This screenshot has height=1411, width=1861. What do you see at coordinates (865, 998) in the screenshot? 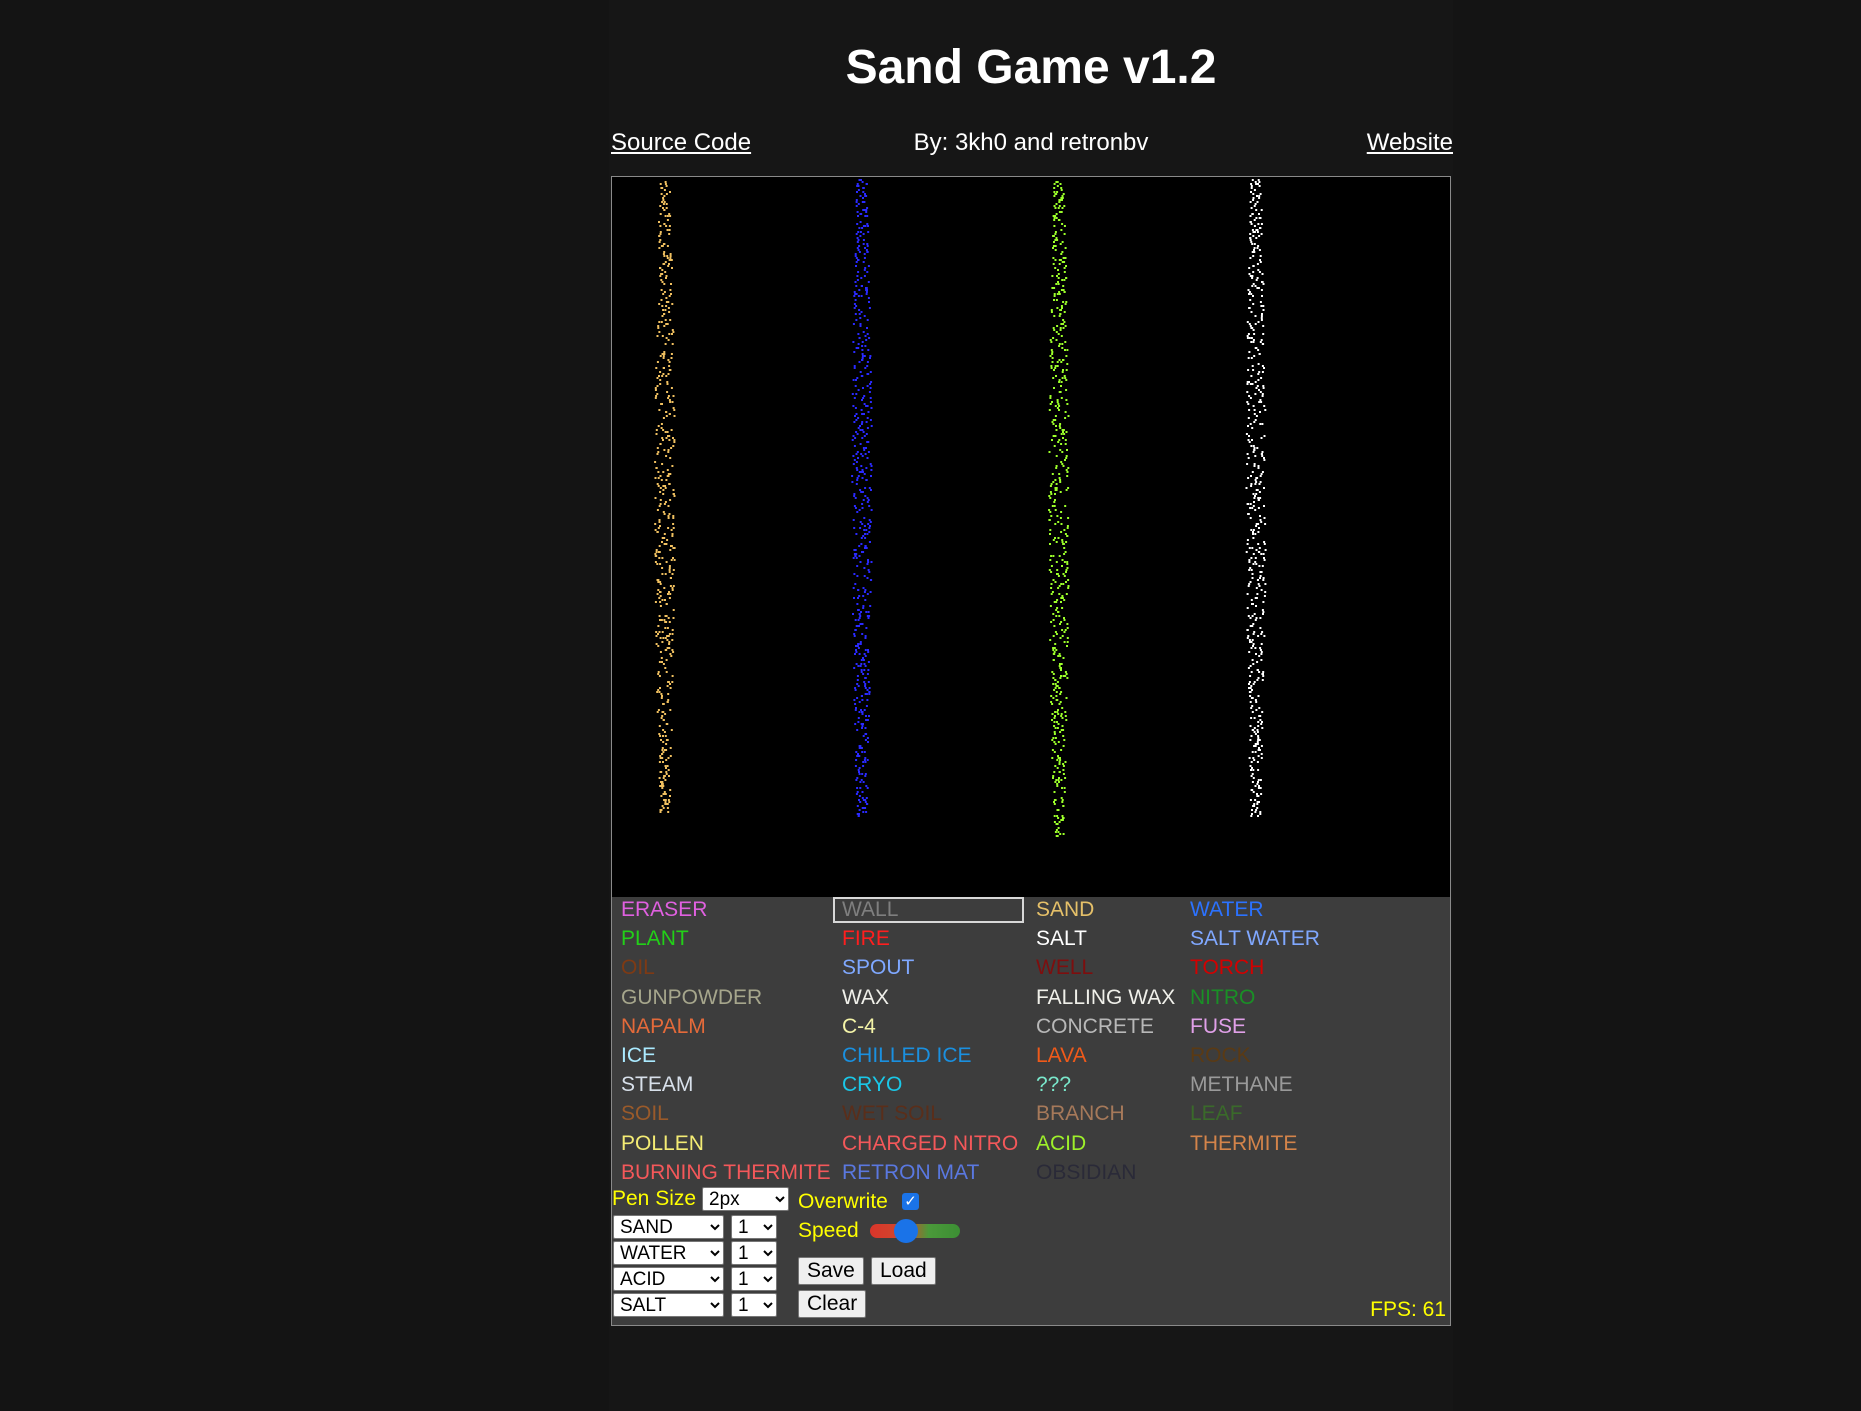
I see `element-wax-button: WAX` at bounding box center [865, 998].